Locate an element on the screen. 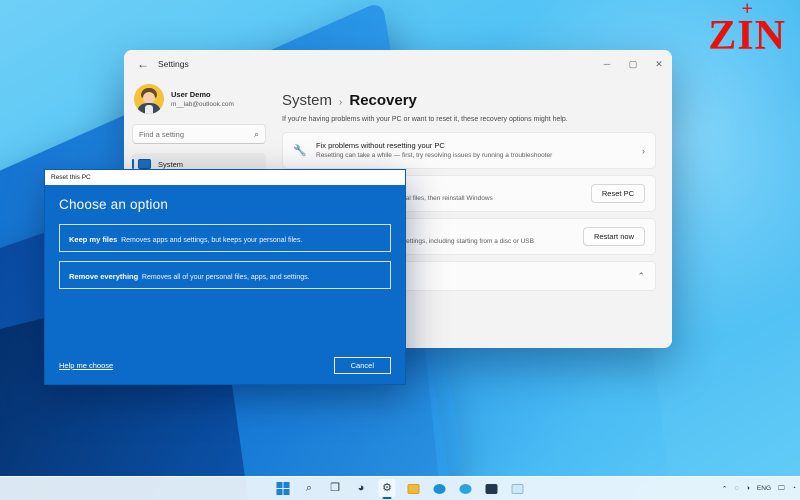 Image resolution: width=800 pixels, height=500 pixels. breadcrumb: System › Recovery is located at coordinates (469, 100).